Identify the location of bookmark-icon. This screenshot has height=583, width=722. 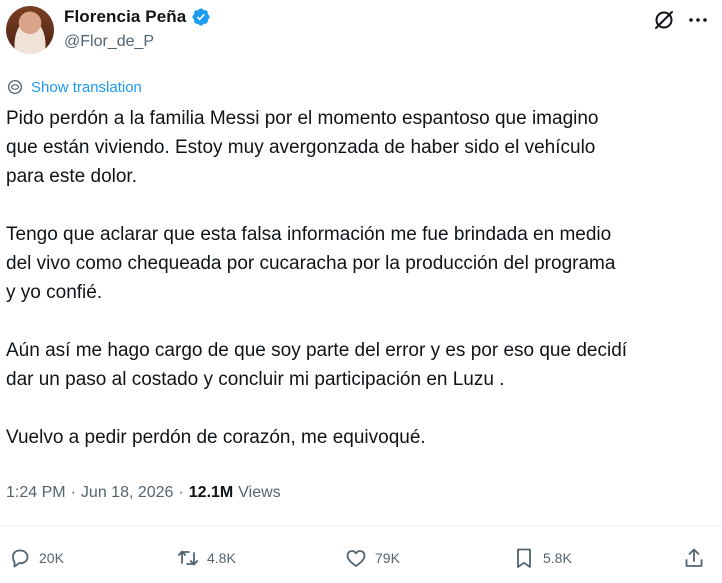
(524, 558).